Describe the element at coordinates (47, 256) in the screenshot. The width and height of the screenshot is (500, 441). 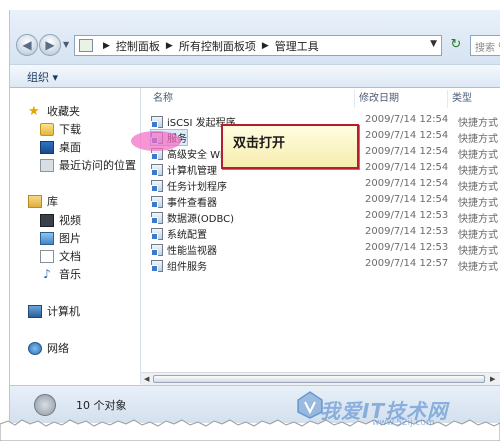
I see `document-icon` at that location.